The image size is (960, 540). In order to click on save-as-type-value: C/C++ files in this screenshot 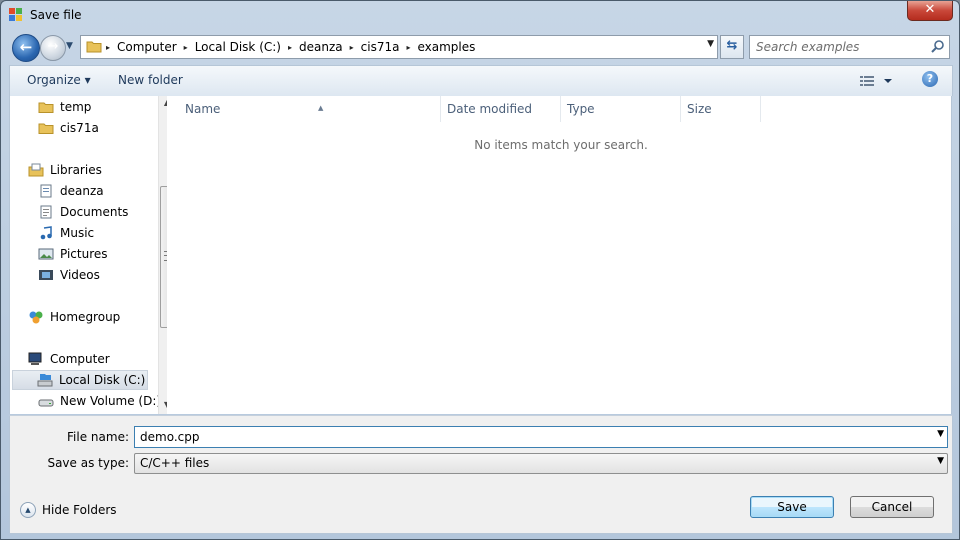, I will do `click(175, 463)`.